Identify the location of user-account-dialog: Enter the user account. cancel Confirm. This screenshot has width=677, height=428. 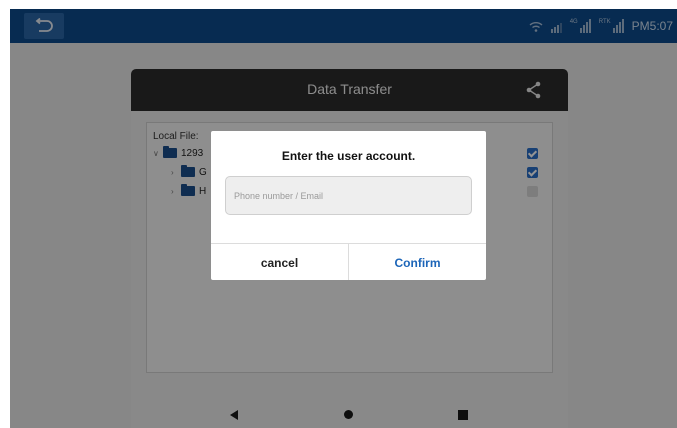
(348, 205).